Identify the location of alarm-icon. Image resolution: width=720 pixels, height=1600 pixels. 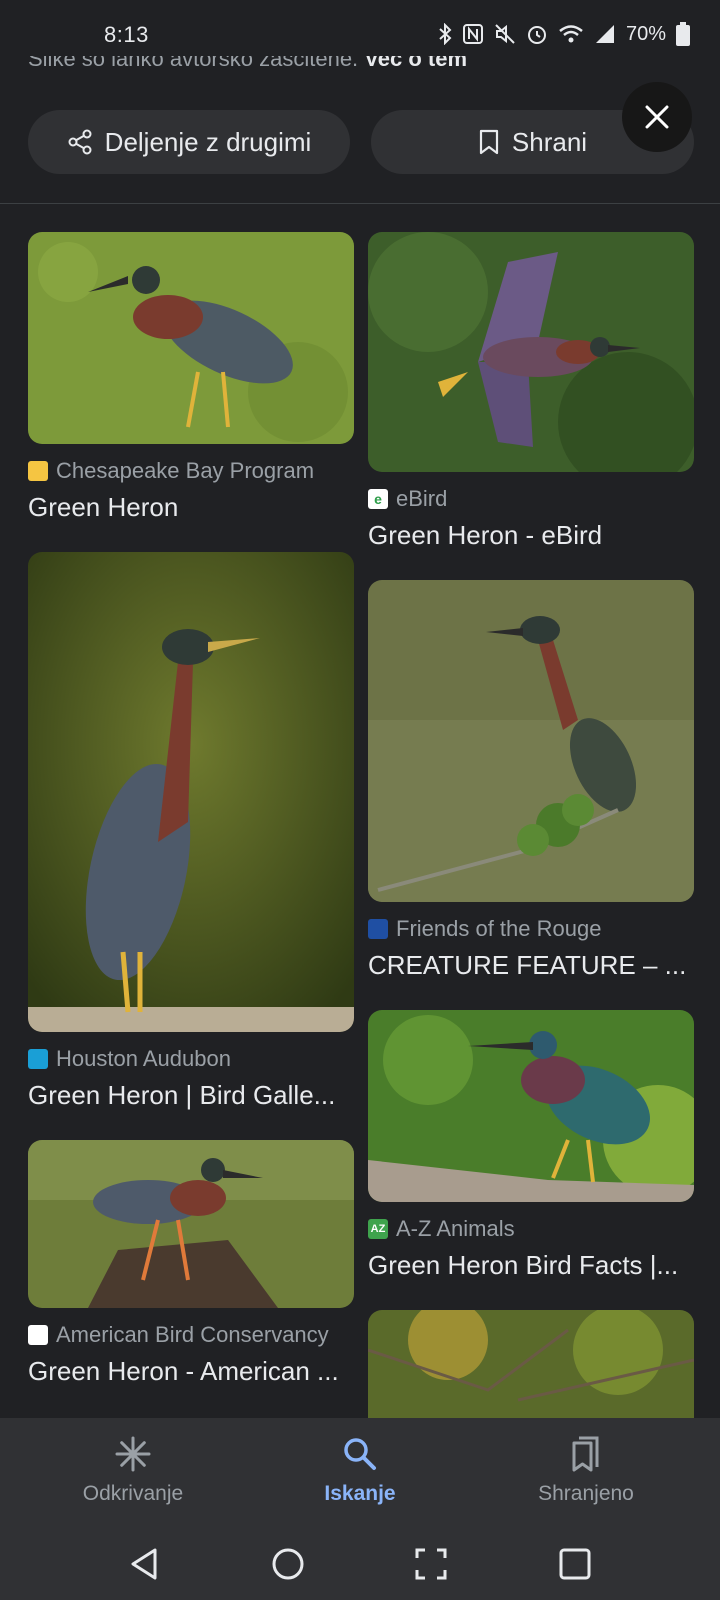
(536, 35).